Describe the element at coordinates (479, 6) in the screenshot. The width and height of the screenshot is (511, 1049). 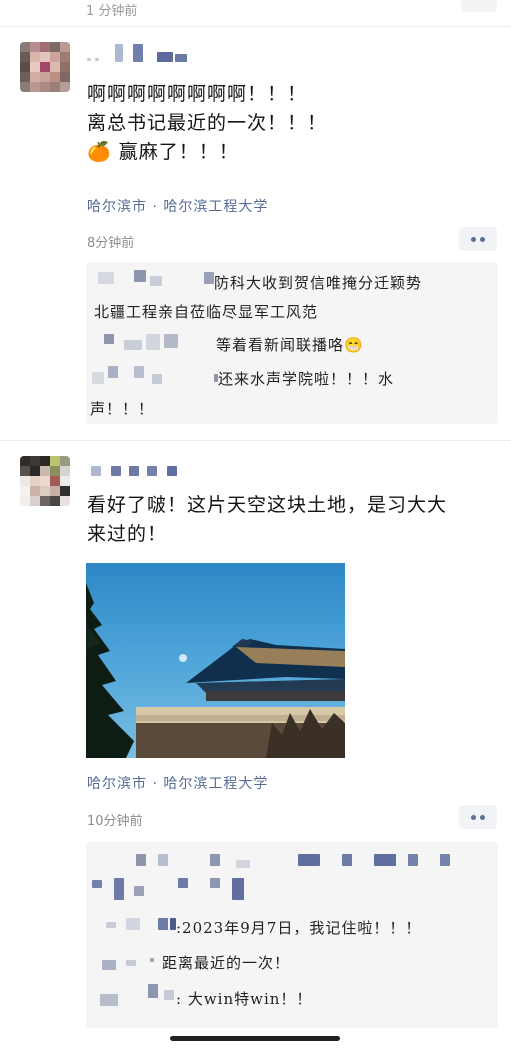
I see `previous-more-button` at that location.